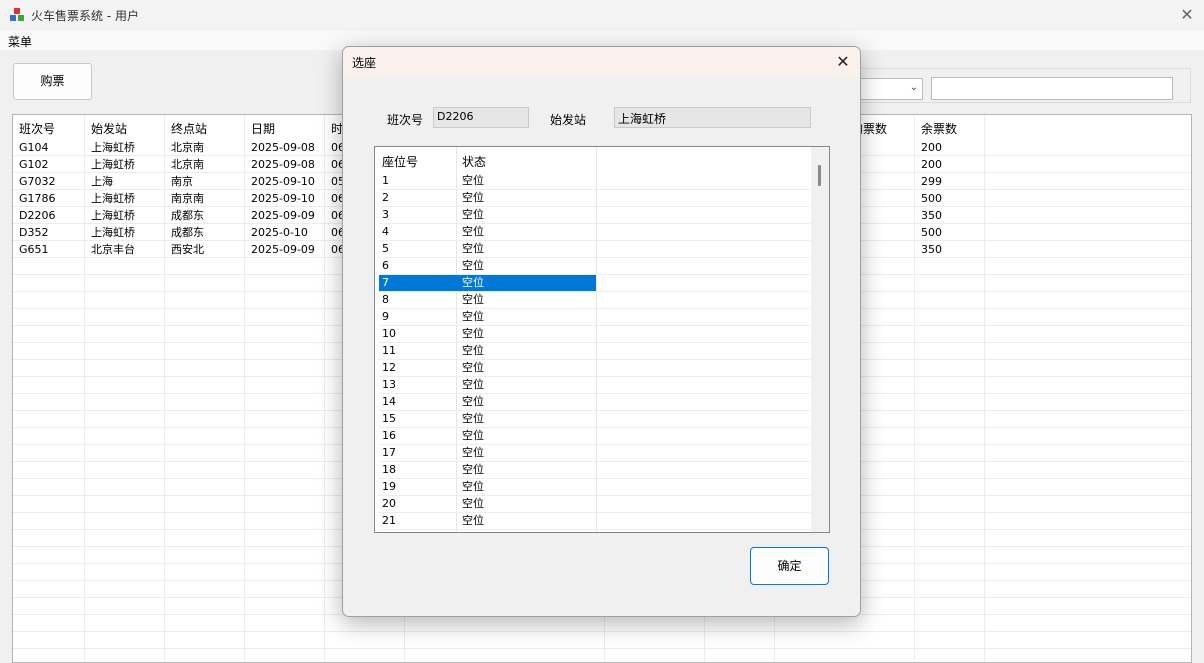 The image size is (1204, 663). Describe the element at coordinates (595, 232) in the screenshot. I see `seat-list-item: 4 空位` at that location.